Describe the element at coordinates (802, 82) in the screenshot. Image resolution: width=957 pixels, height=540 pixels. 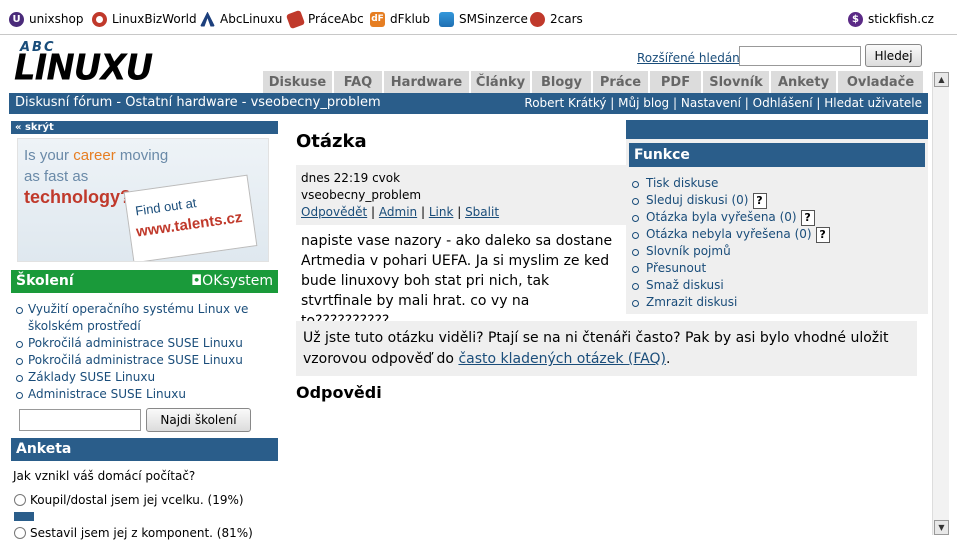
I see `tab-ankety: Ankety` at that location.